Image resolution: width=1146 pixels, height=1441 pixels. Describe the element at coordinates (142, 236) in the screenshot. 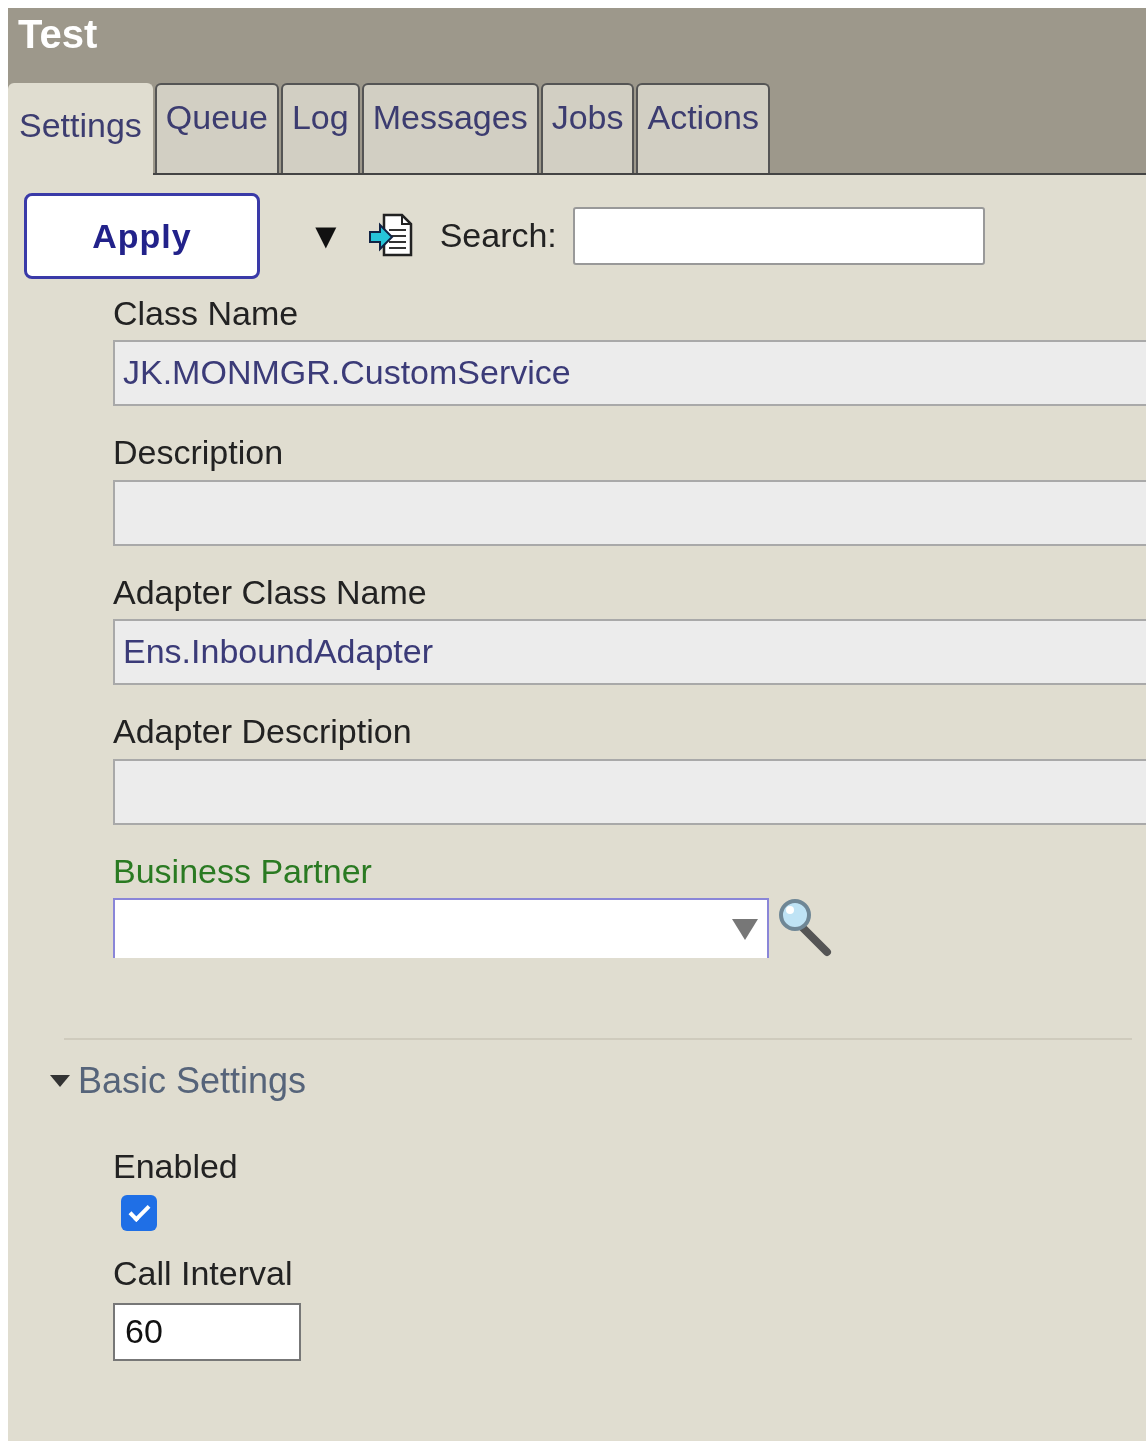

I see `apply-button: Apply` at that location.